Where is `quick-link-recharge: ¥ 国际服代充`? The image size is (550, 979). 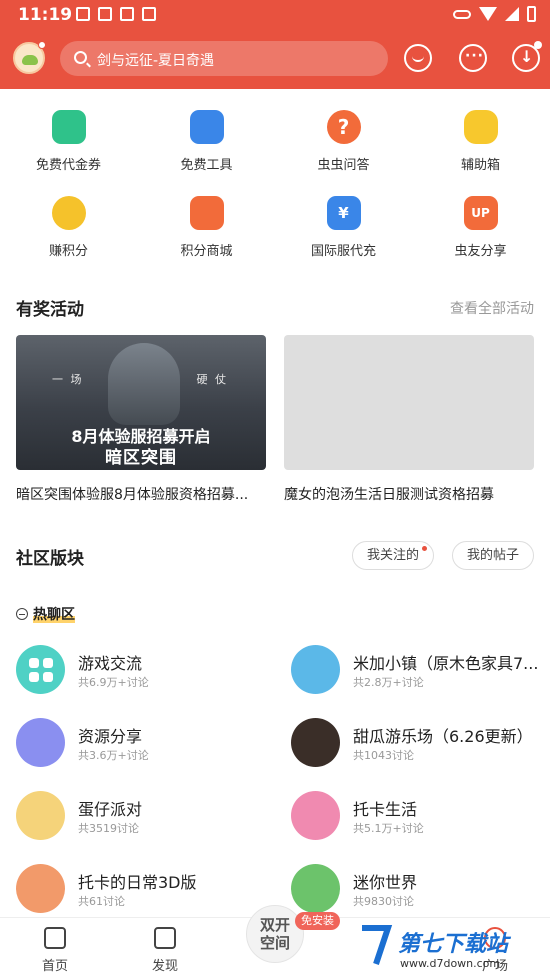 quick-link-recharge: ¥ 国际服代充 is located at coordinates (343, 227).